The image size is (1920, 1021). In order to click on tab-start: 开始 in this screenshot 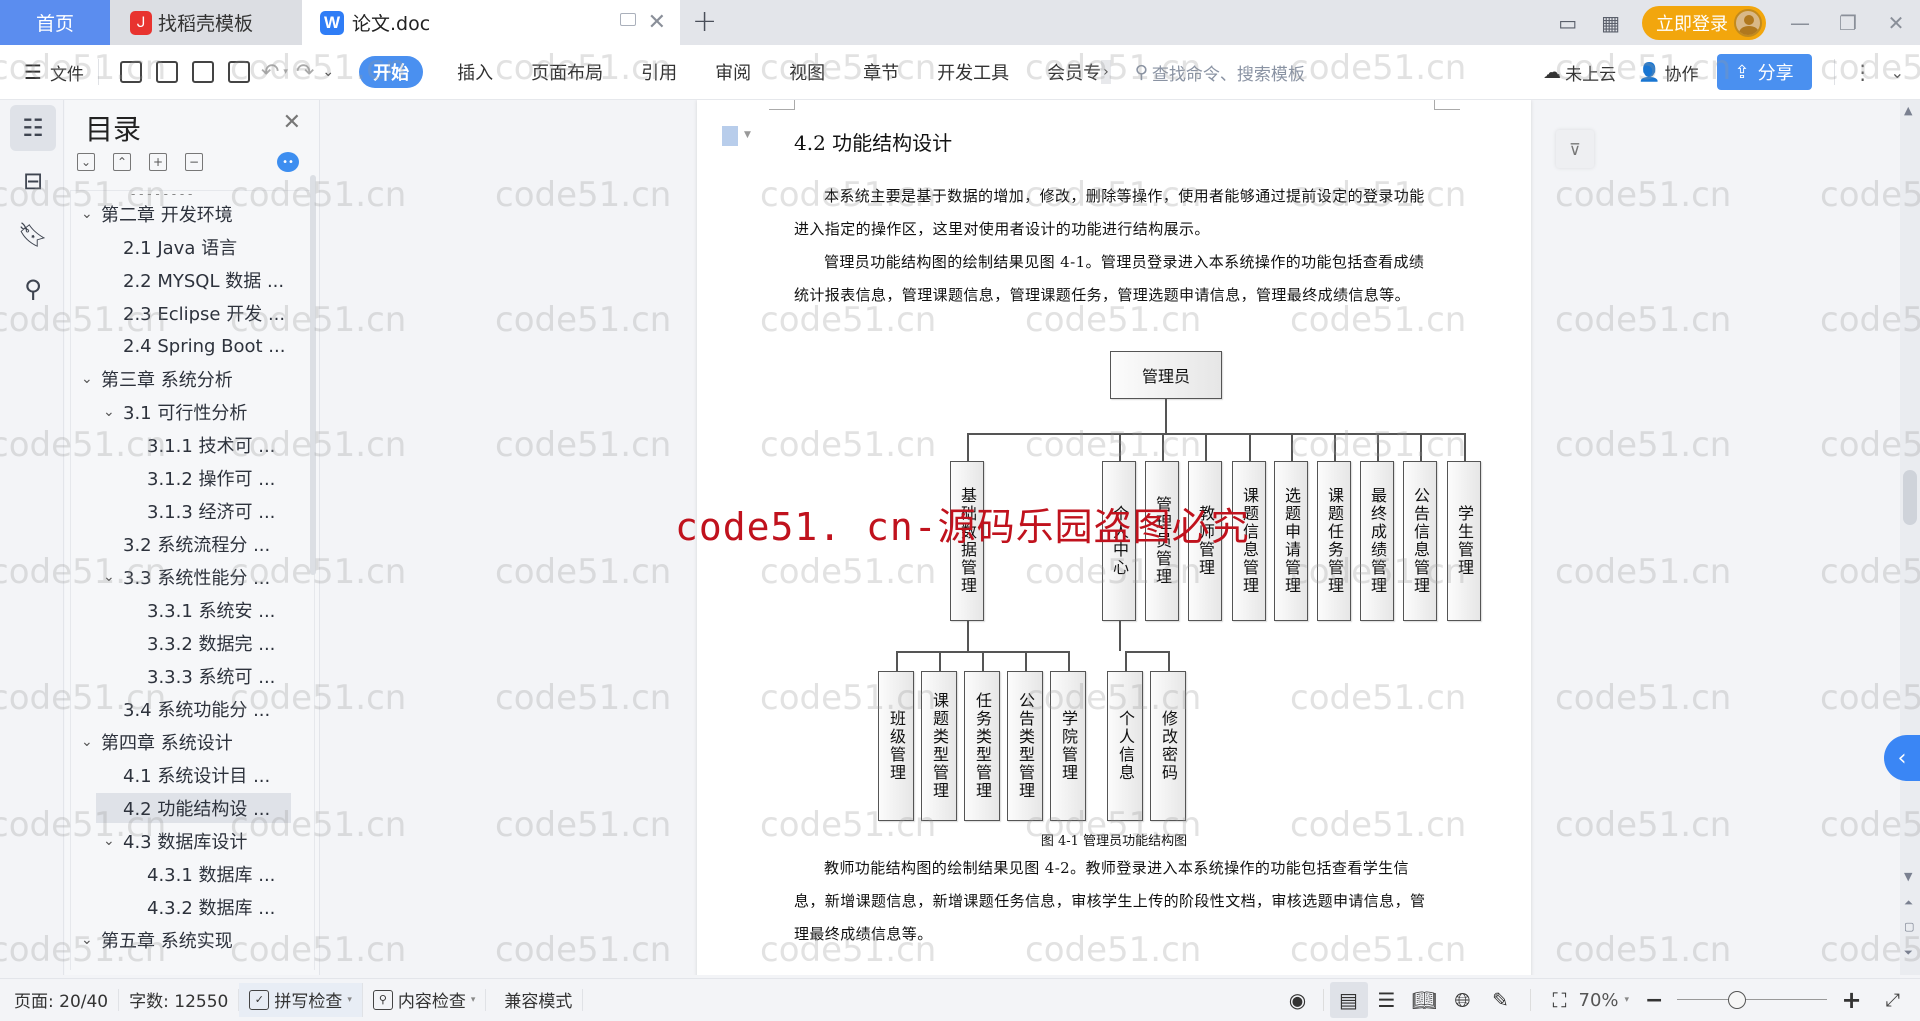, I will do `click(391, 72)`.